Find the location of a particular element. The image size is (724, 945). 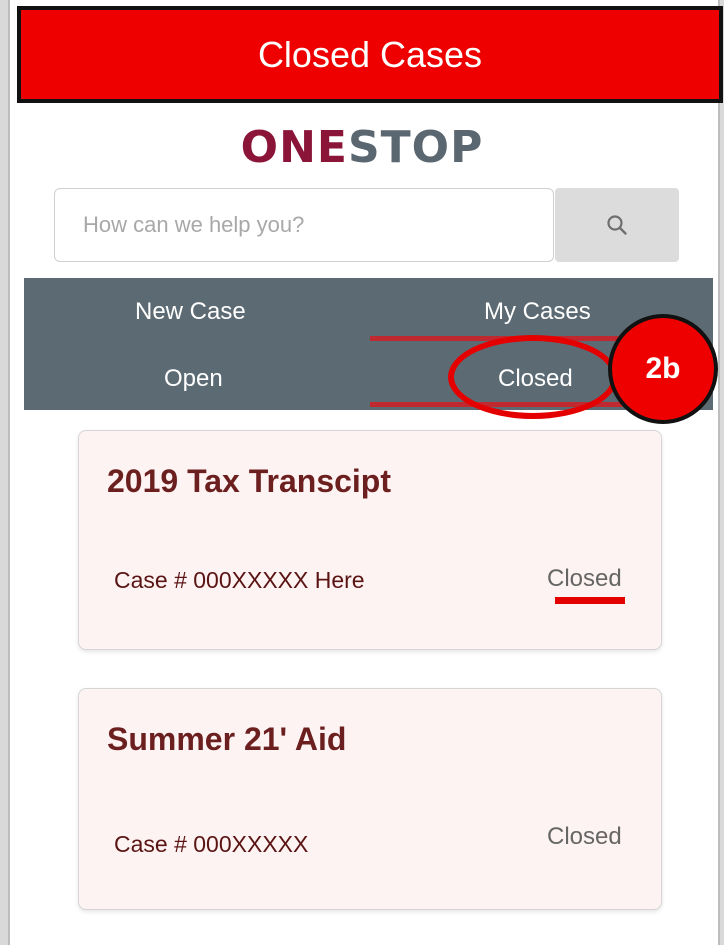

logo-part-one: ONE is located at coordinates (294, 147).